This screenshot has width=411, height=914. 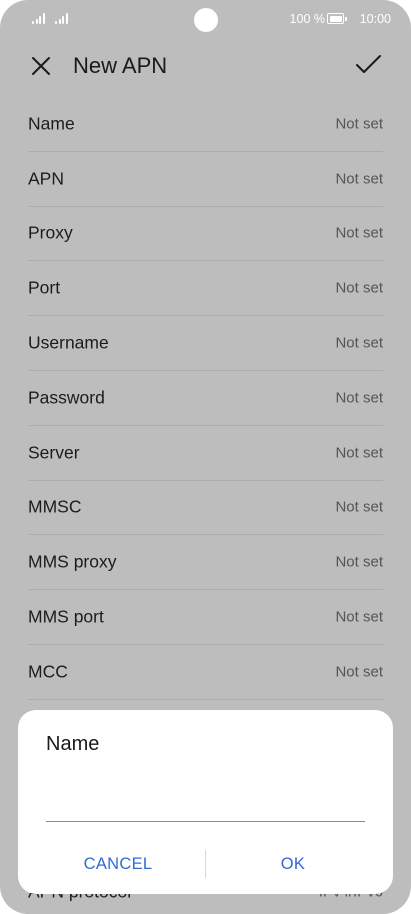 I want to click on setting-row-username: Username Not set, so click(x=205, y=343).